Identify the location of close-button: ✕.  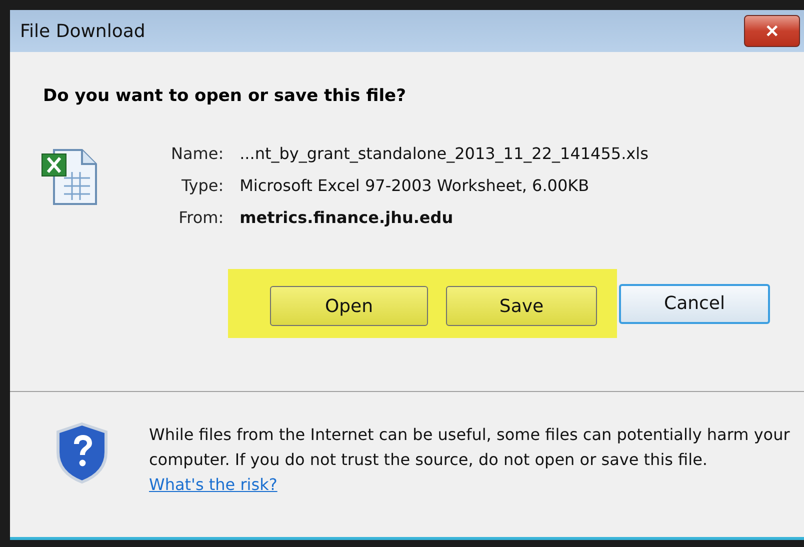
(772, 31).